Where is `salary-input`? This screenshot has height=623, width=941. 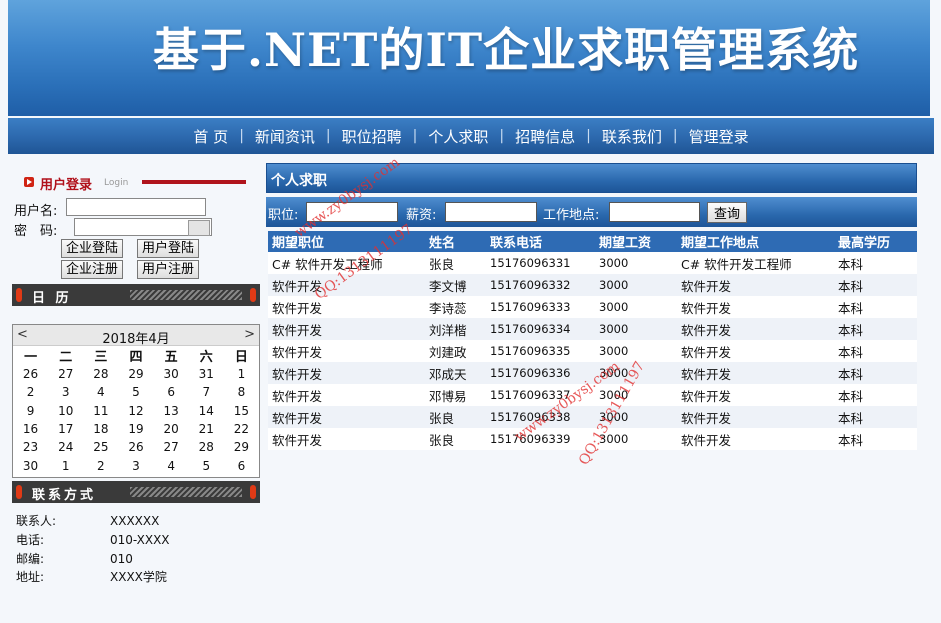 salary-input is located at coordinates (491, 212).